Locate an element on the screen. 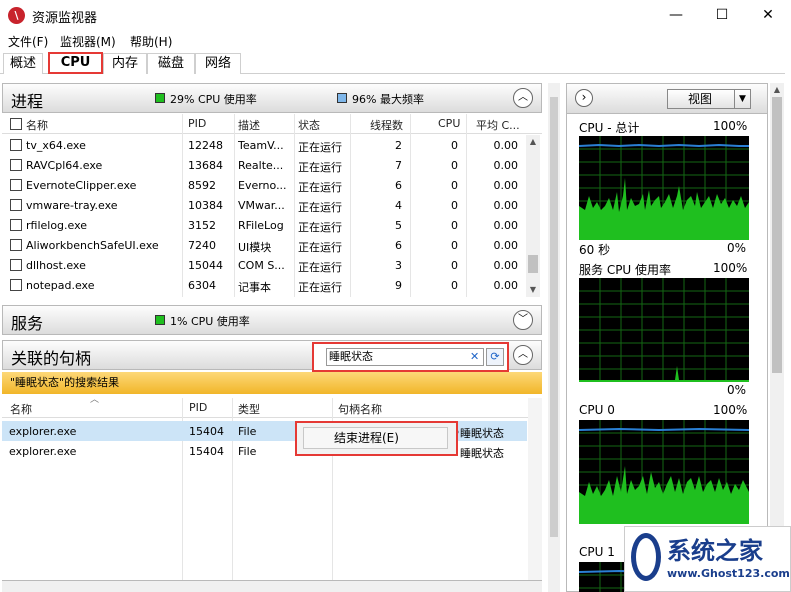 This screenshot has width=791, height=592. process-name: vmware-tray.exe is located at coordinates (72, 205).